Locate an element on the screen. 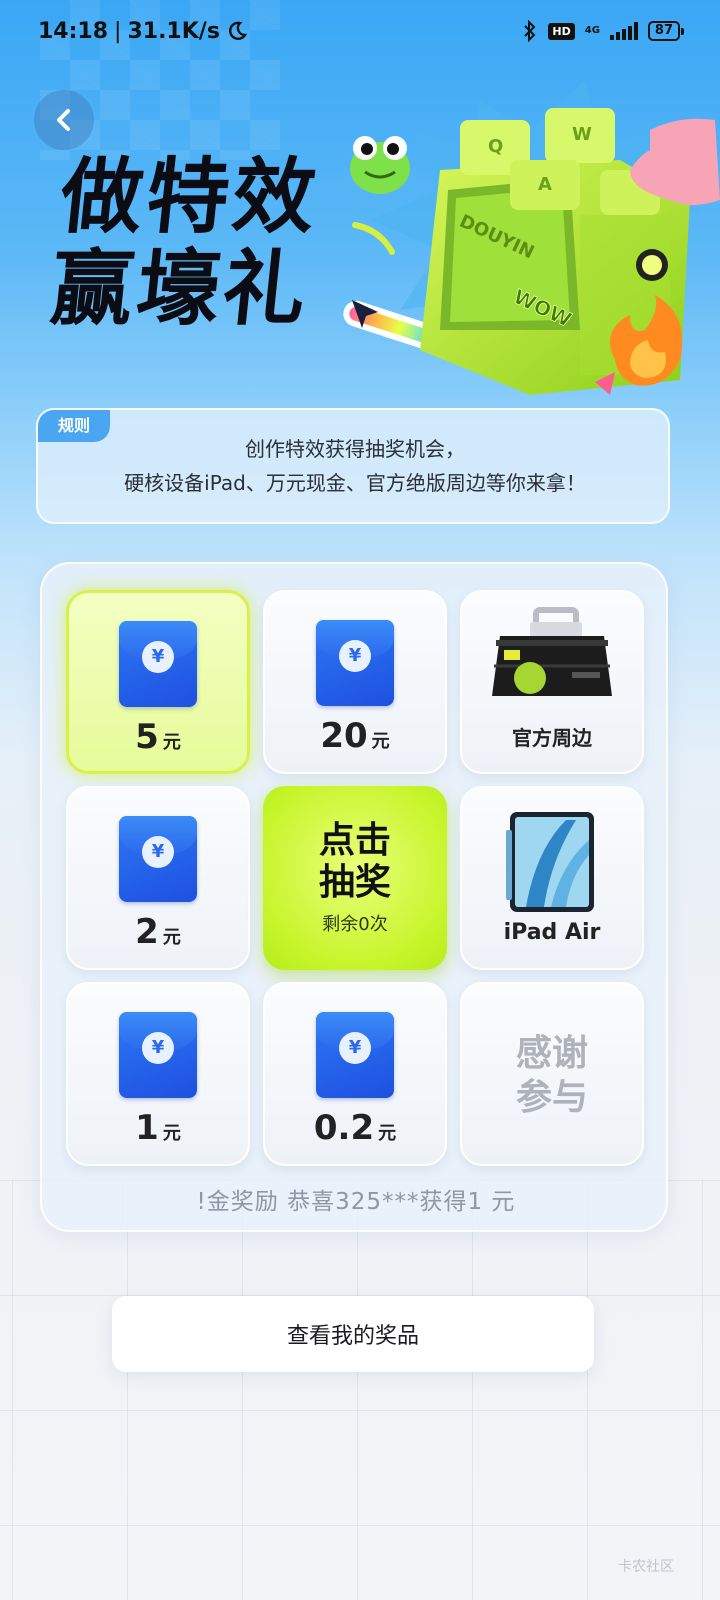  prize-cell-0-2-yuan: ¥ 0.2 元 is located at coordinates (355, 1074).